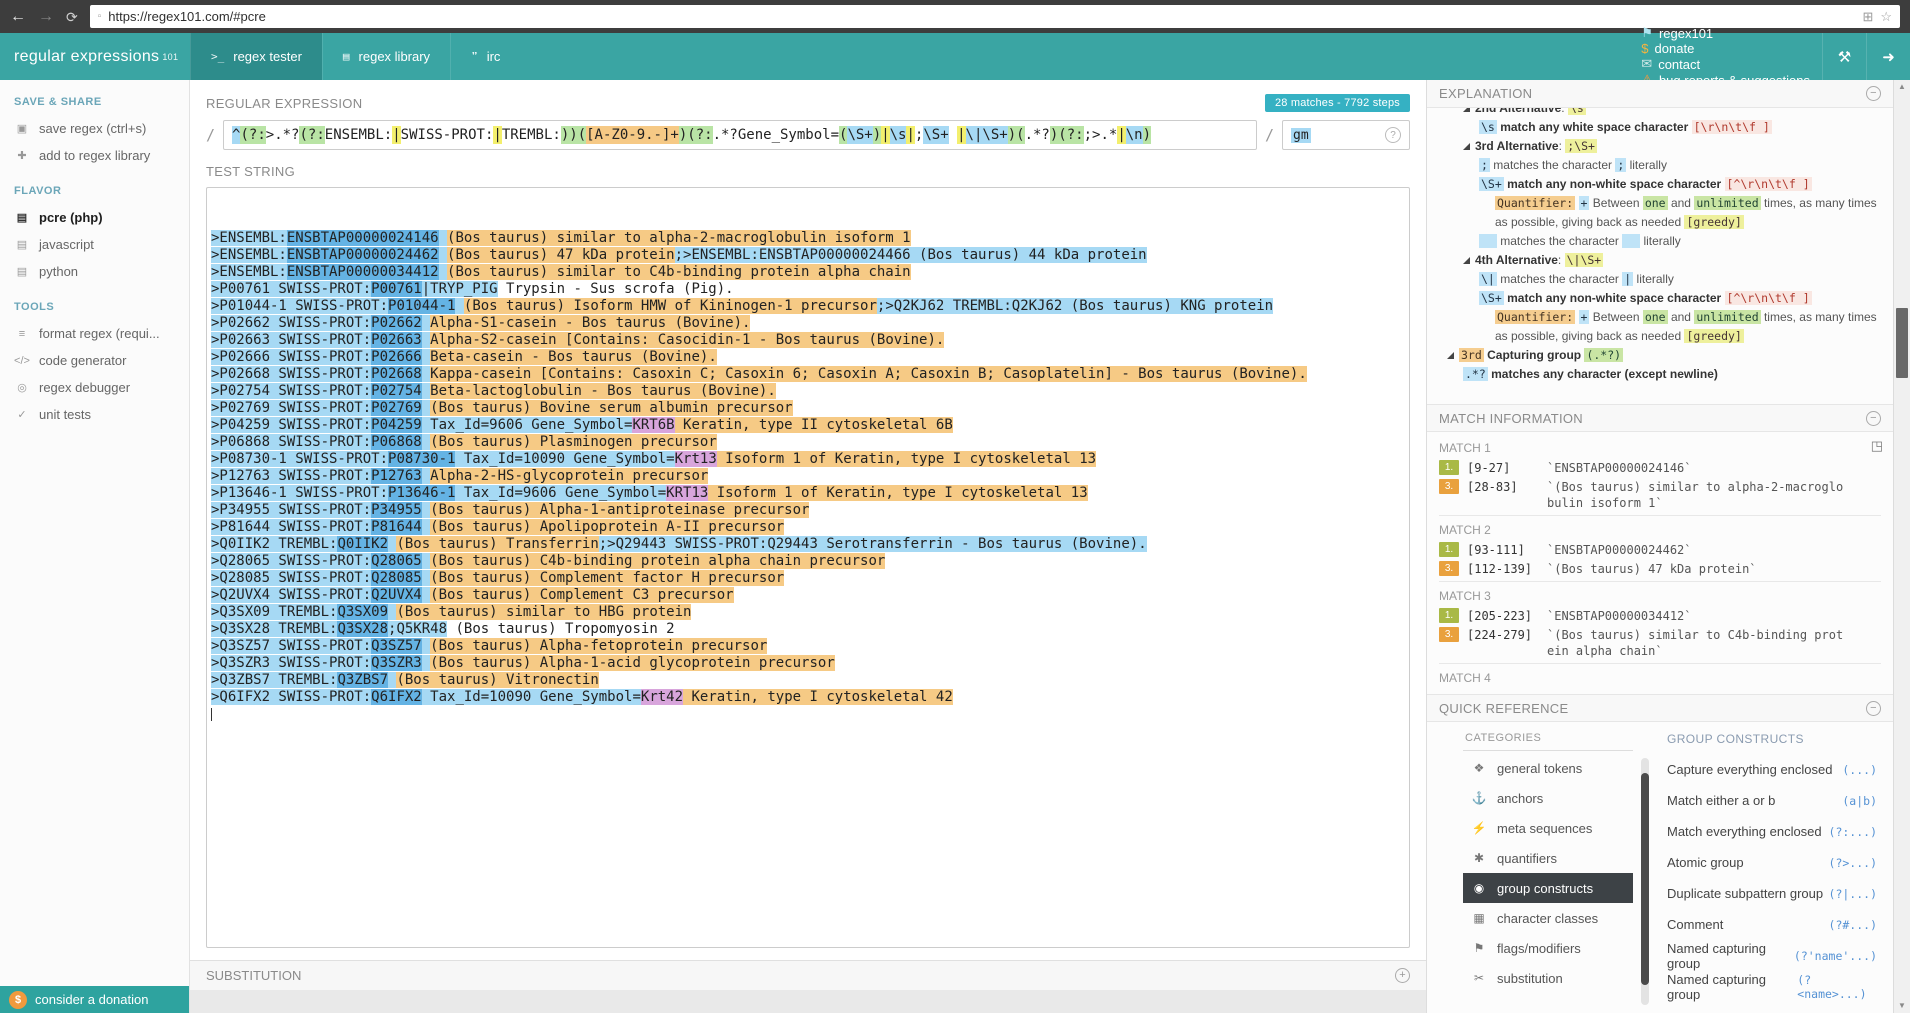  What do you see at coordinates (1772, 769) in the screenshot?
I see `reference-item-capture-everything-enclosed: Capture everything enclosed (...)` at bounding box center [1772, 769].